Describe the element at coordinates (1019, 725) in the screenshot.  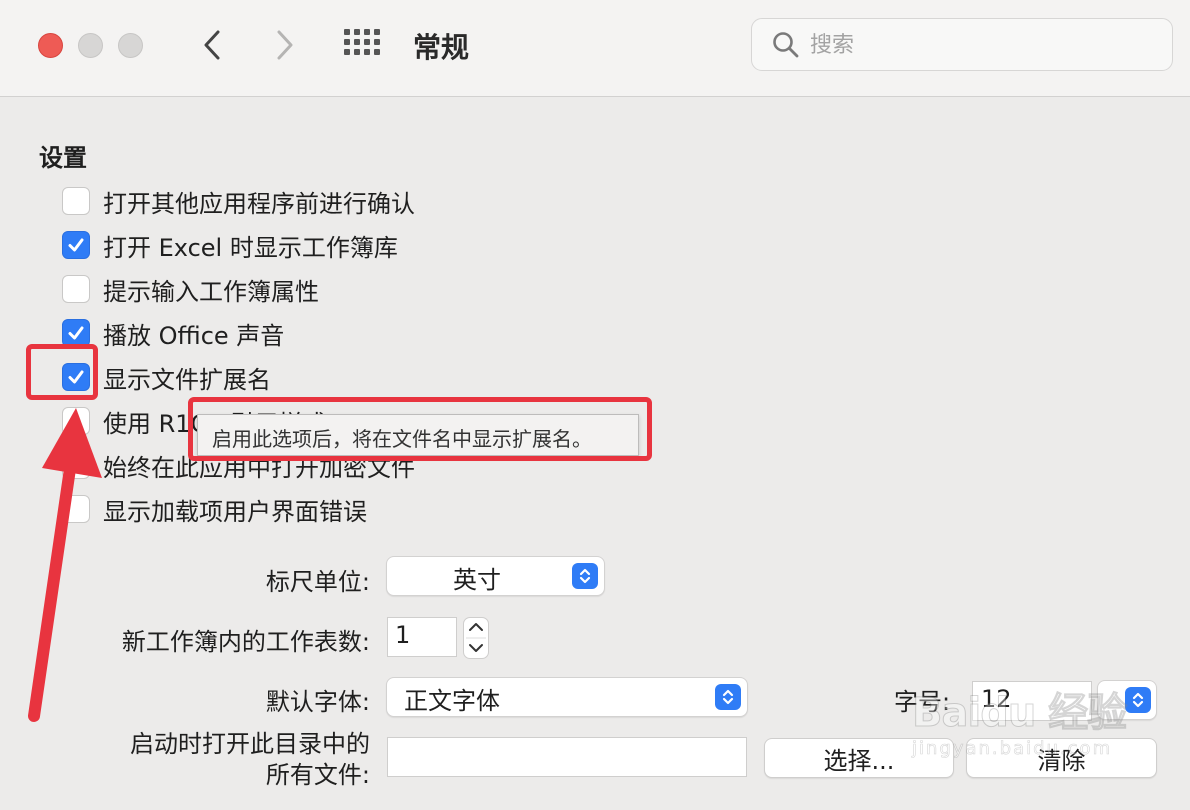
I see `baidu-jingyan-watermark: Baidu 经验 jingyan.baidu.com` at that location.